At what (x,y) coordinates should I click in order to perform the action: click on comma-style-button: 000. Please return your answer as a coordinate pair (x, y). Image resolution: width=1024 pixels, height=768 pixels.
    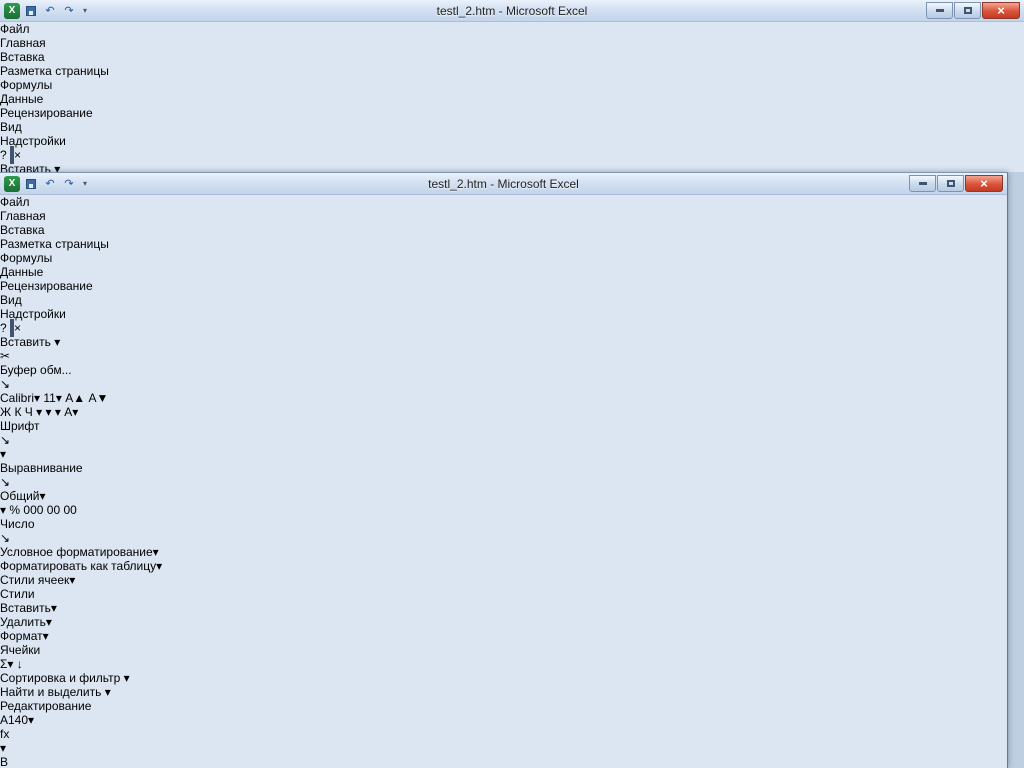
    Looking at the image, I should click on (33, 510).